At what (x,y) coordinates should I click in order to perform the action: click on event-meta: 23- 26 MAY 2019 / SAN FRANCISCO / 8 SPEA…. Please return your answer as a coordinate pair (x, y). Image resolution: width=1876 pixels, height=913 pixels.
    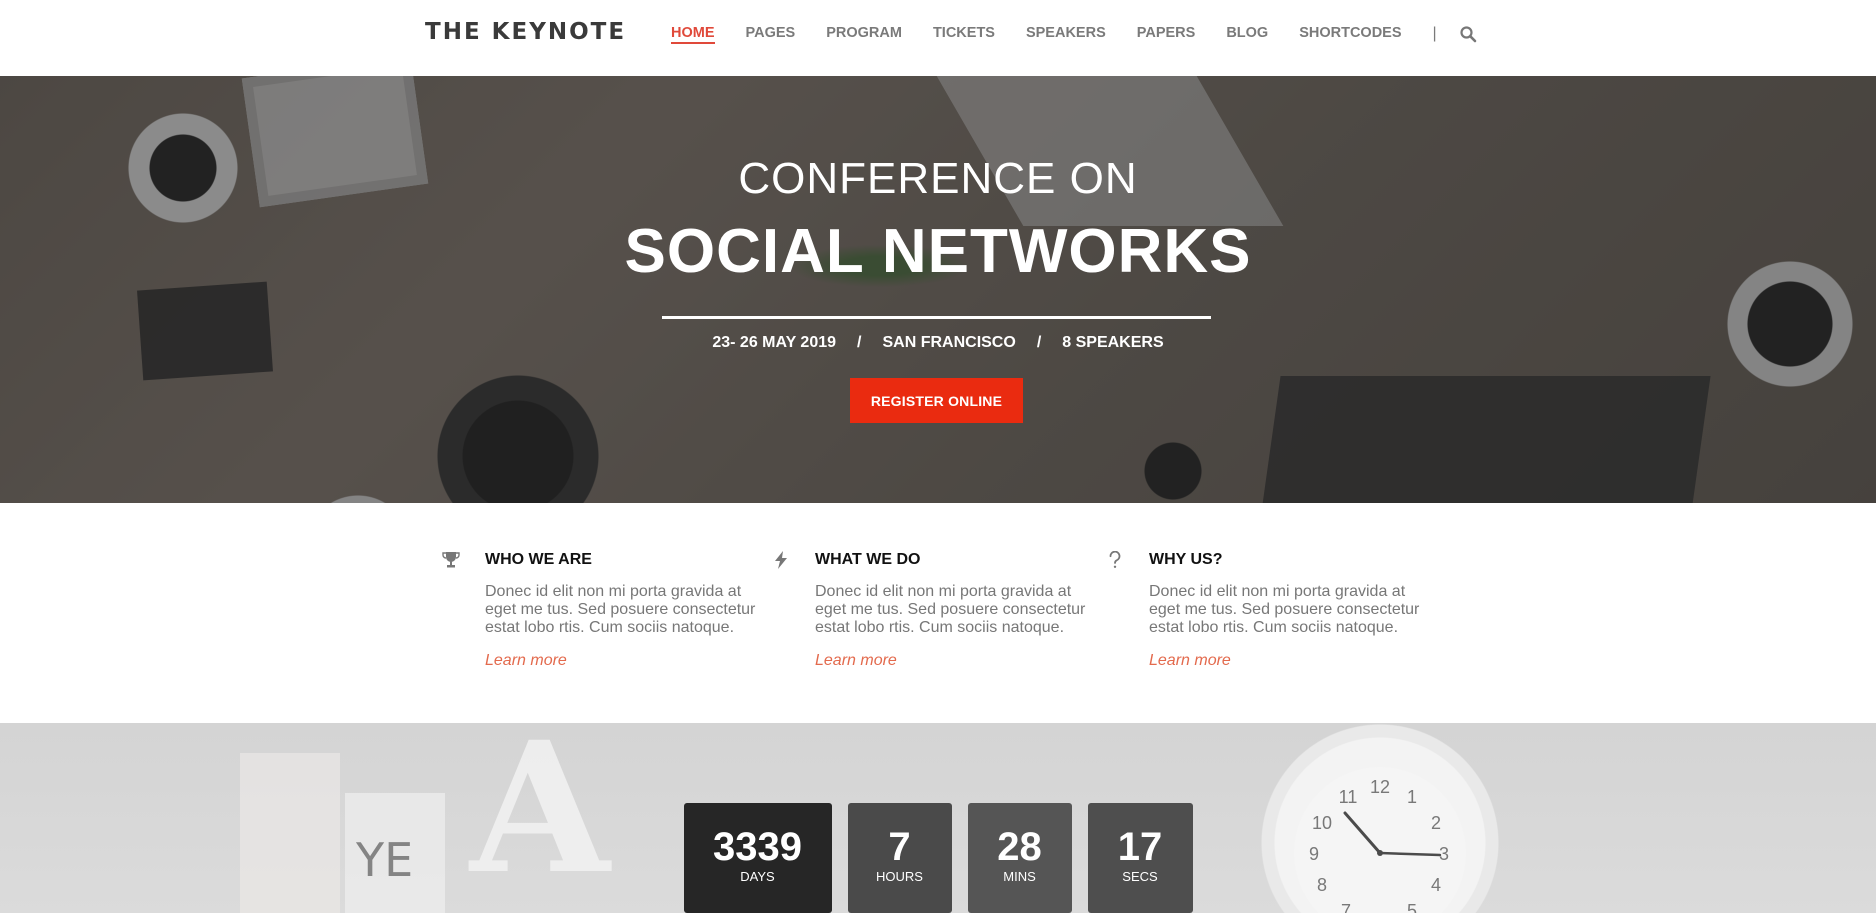
    Looking at the image, I should click on (938, 343).